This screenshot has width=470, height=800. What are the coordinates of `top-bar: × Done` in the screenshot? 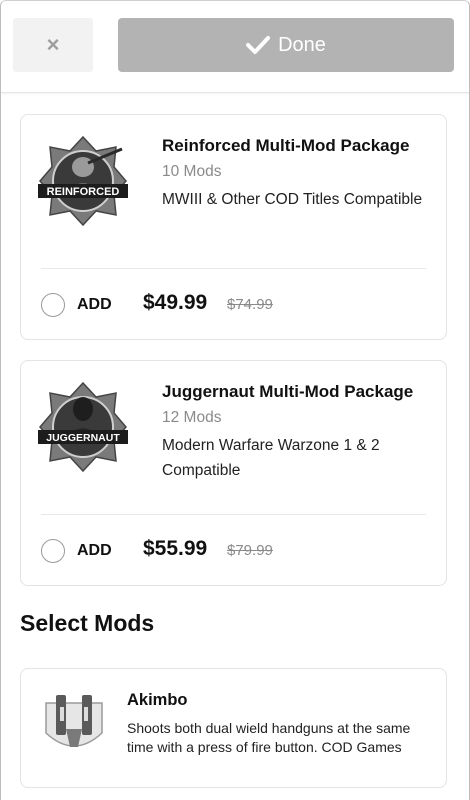 It's located at (235, 47).